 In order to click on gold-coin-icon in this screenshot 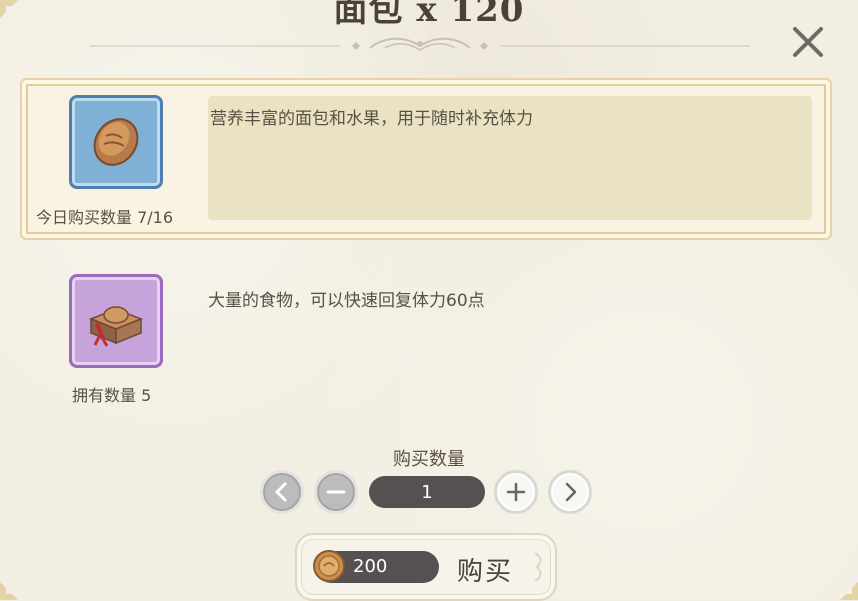, I will do `click(329, 566)`.